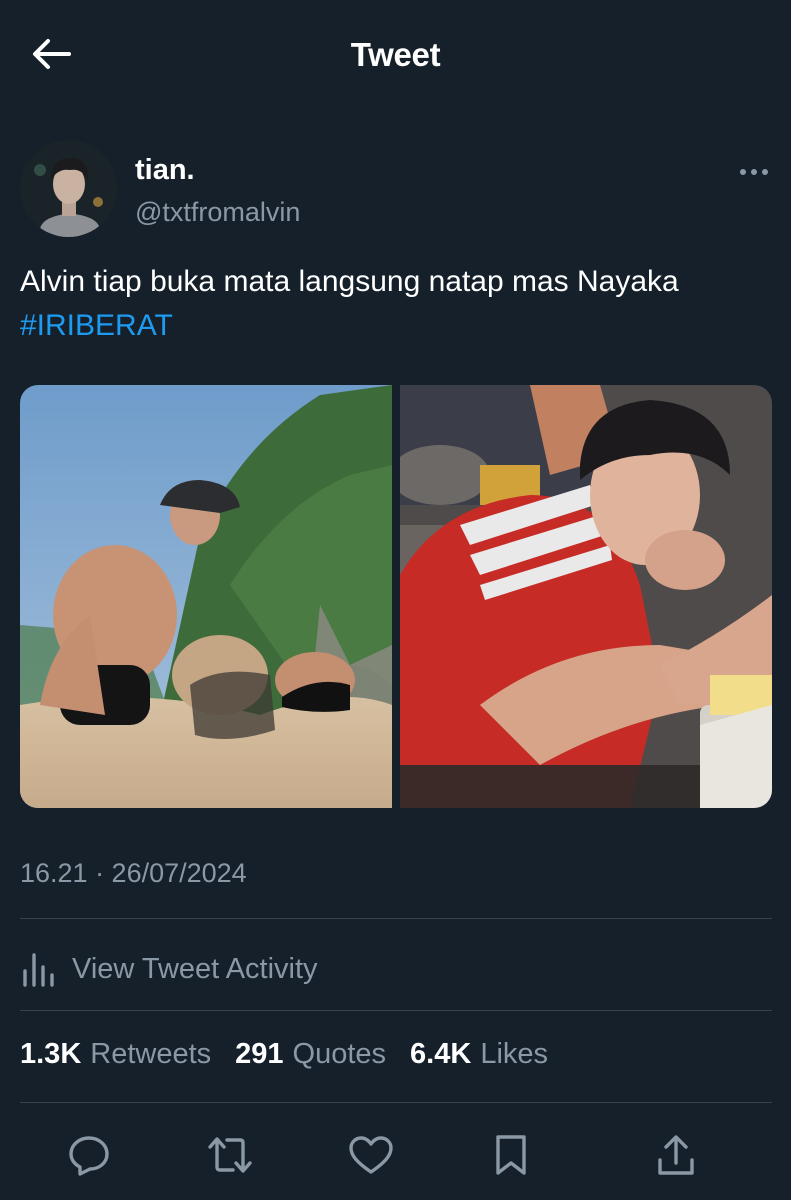 This screenshot has height=1200, width=791. I want to click on bookmark-icon, so click(511, 1155).